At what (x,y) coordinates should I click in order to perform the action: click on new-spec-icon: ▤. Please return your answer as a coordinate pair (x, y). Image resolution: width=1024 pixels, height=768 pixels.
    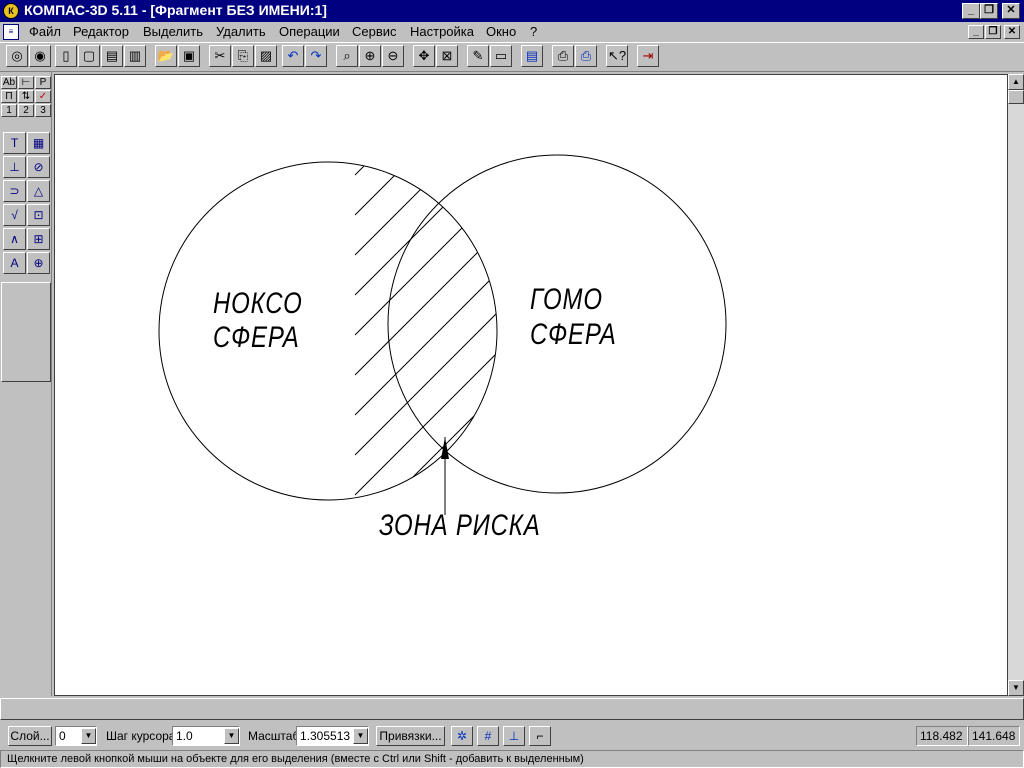
    Looking at the image, I should click on (112, 56).